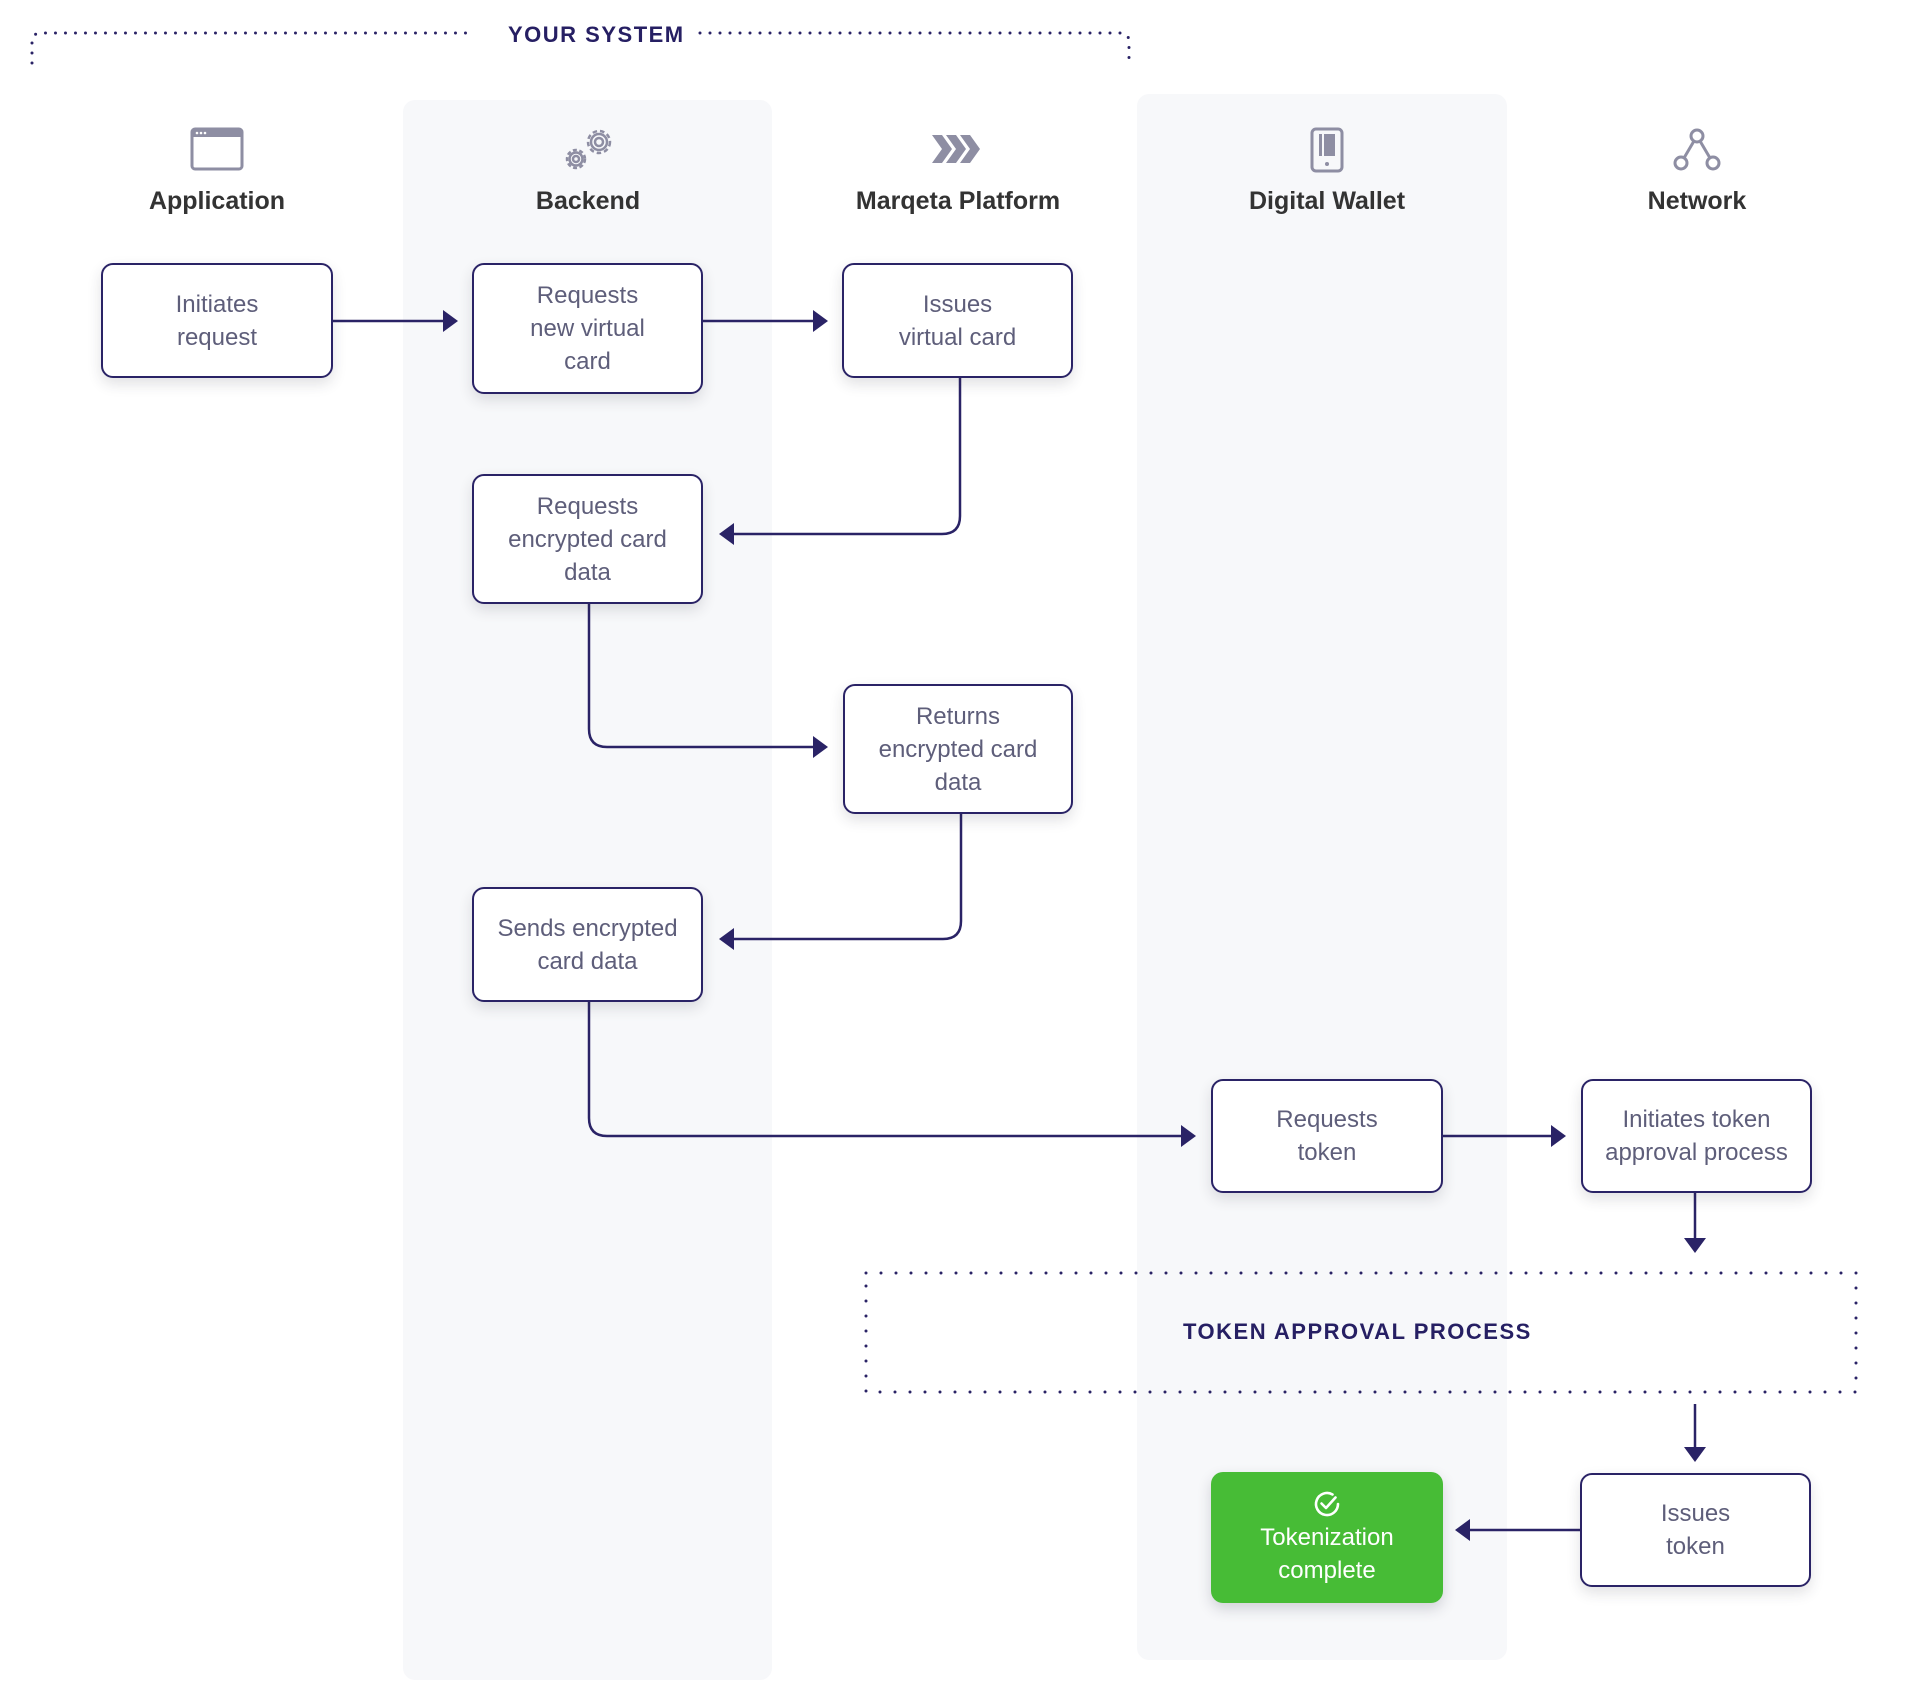 The height and width of the screenshot is (1706, 1915). Describe the element at coordinates (820, 321) in the screenshot. I see `arrowhead-s3` at that location.